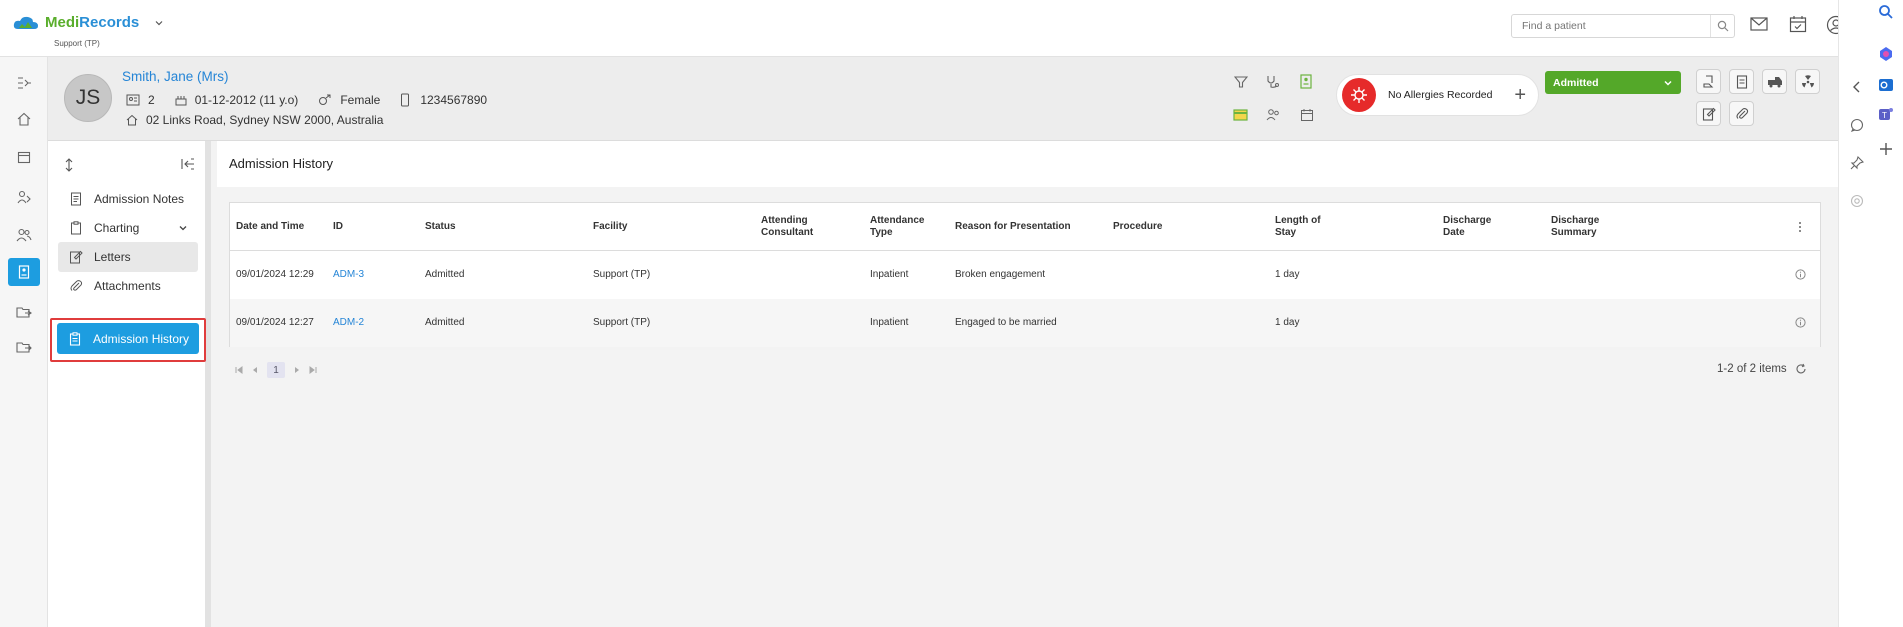 Image resolution: width=1903 pixels, height=627 pixels. I want to click on column-header: Facility, so click(610, 227).